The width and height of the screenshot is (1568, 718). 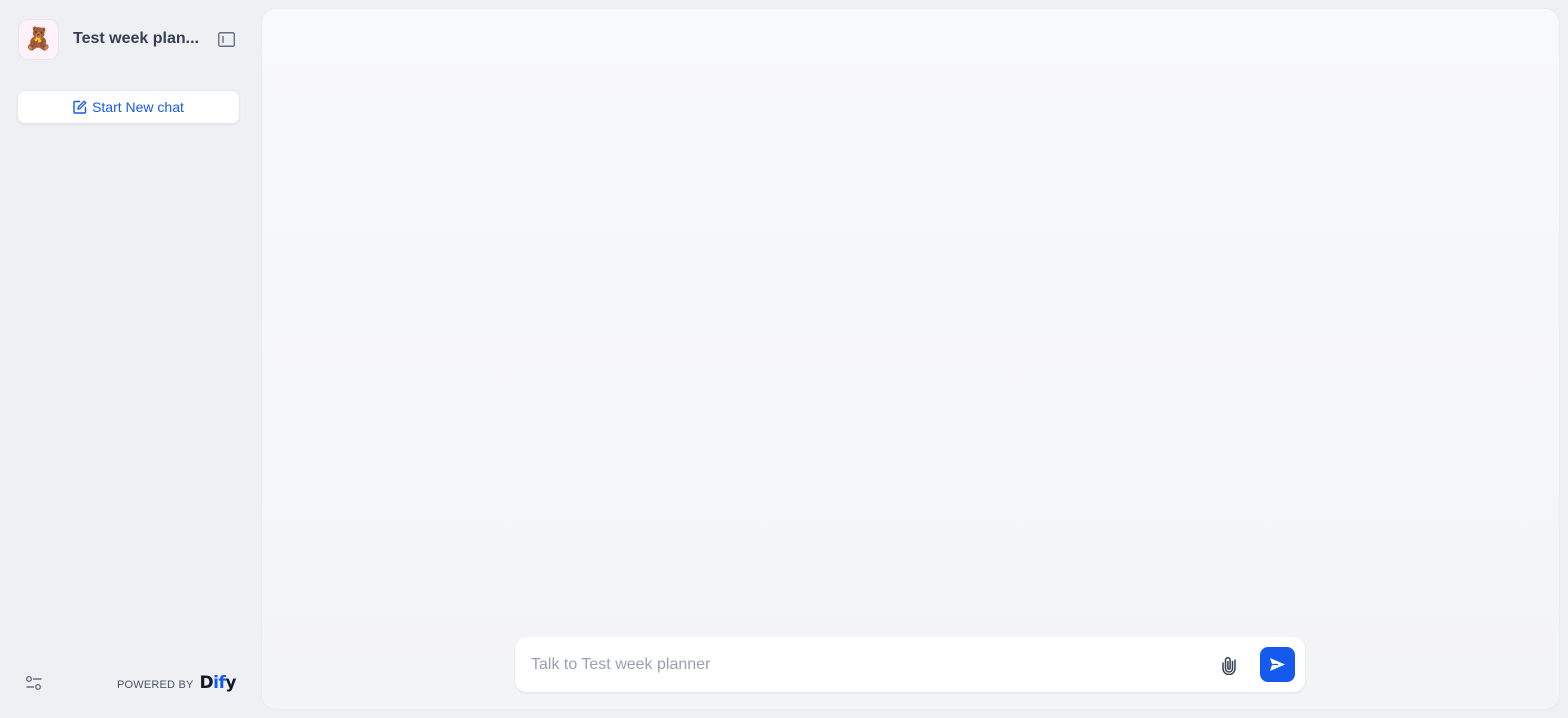 I want to click on powered-by: POWERED BY Dify, so click(x=176, y=683).